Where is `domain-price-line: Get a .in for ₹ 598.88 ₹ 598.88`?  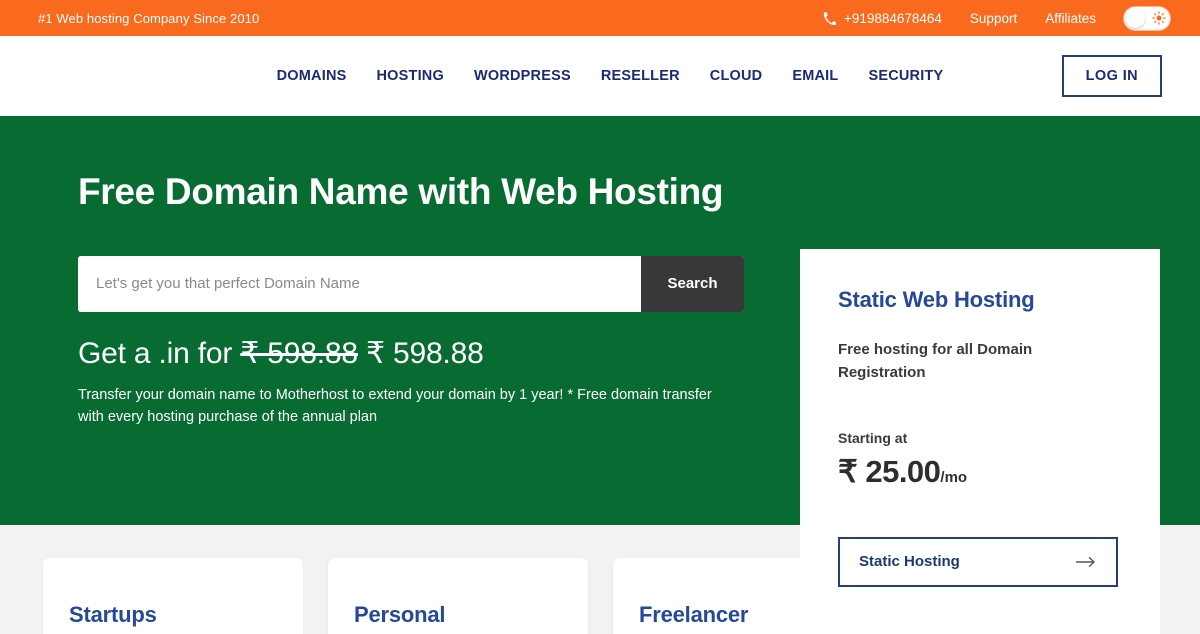
domain-price-line: Get a .in for ₹ 598.88 ₹ 598.88 is located at coordinates (428, 353).